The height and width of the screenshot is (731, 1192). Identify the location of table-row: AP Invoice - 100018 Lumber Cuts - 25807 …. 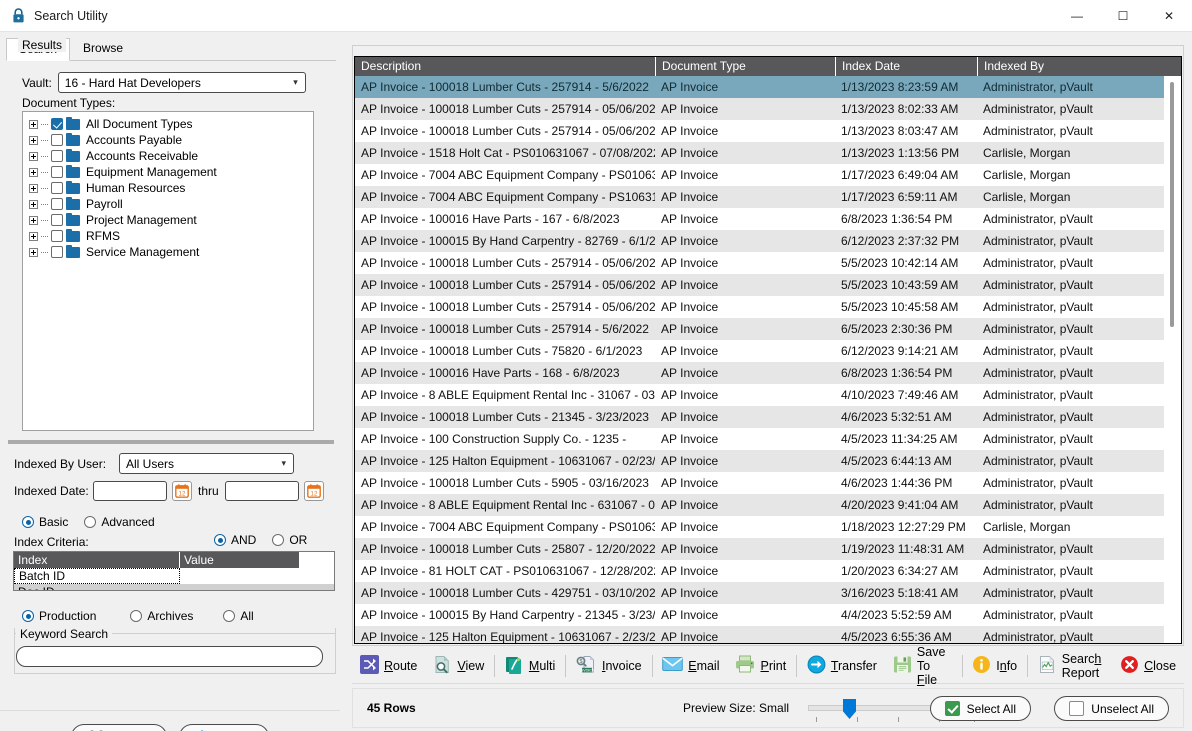
(768, 549).